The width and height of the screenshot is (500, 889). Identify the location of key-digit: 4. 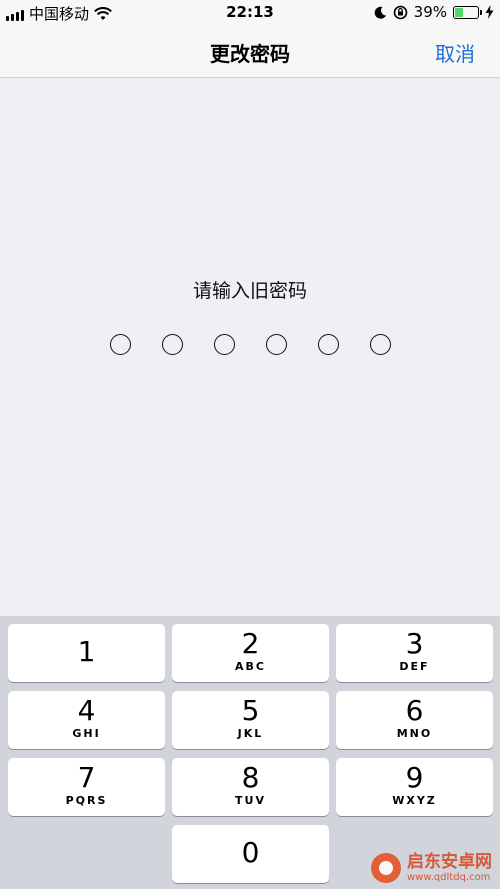
(86, 710).